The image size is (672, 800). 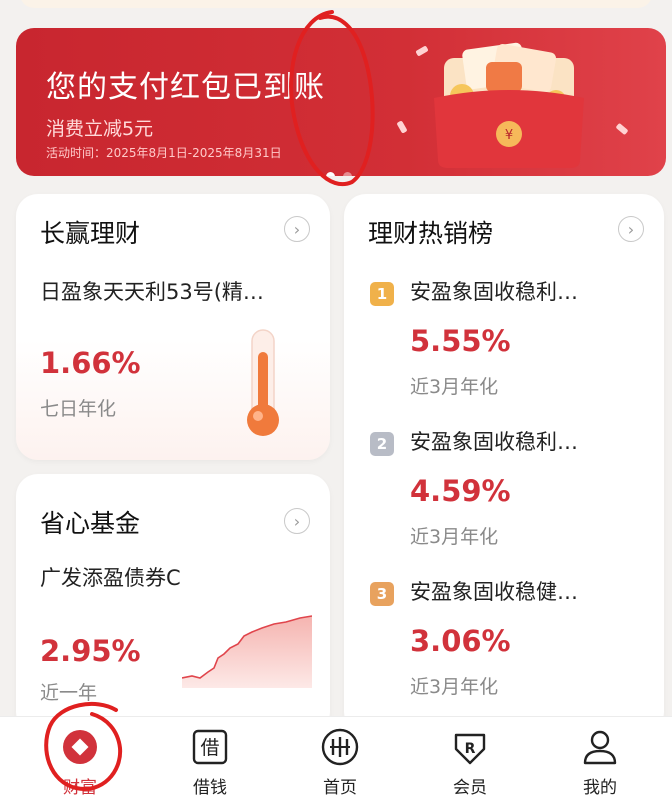 What do you see at coordinates (509, 105) in the screenshot?
I see `red-envelope-icon: ¥` at bounding box center [509, 105].